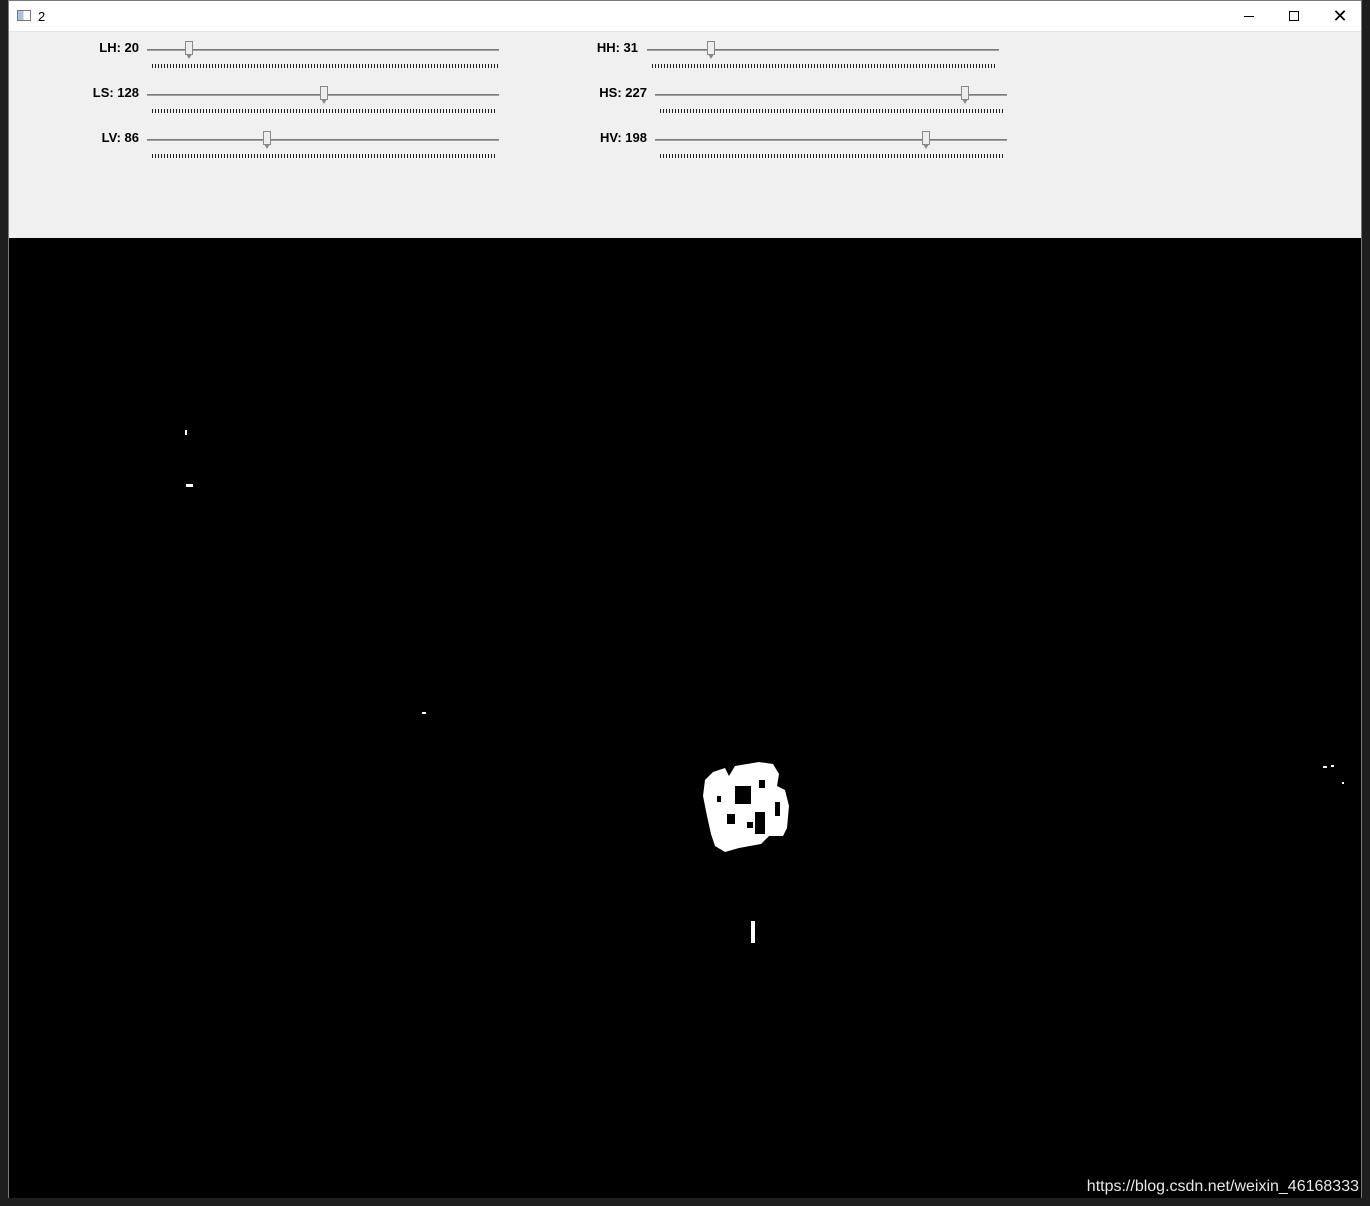  What do you see at coordinates (823, 50) in the screenshot?
I see `trackbar-hh-track` at bounding box center [823, 50].